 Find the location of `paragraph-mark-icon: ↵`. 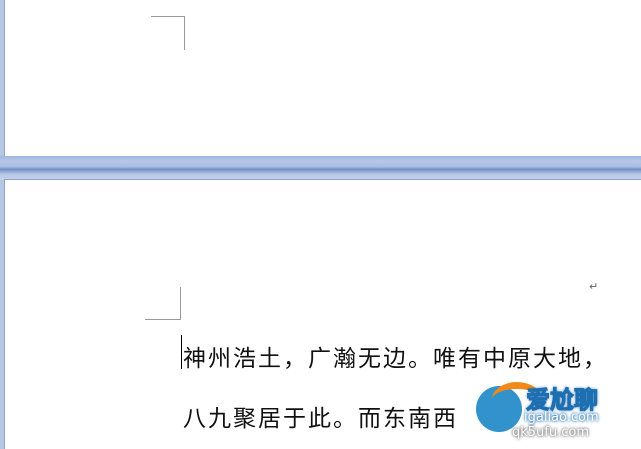

paragraph-mark-icon: ↵ is located at coordinates (594, 286).